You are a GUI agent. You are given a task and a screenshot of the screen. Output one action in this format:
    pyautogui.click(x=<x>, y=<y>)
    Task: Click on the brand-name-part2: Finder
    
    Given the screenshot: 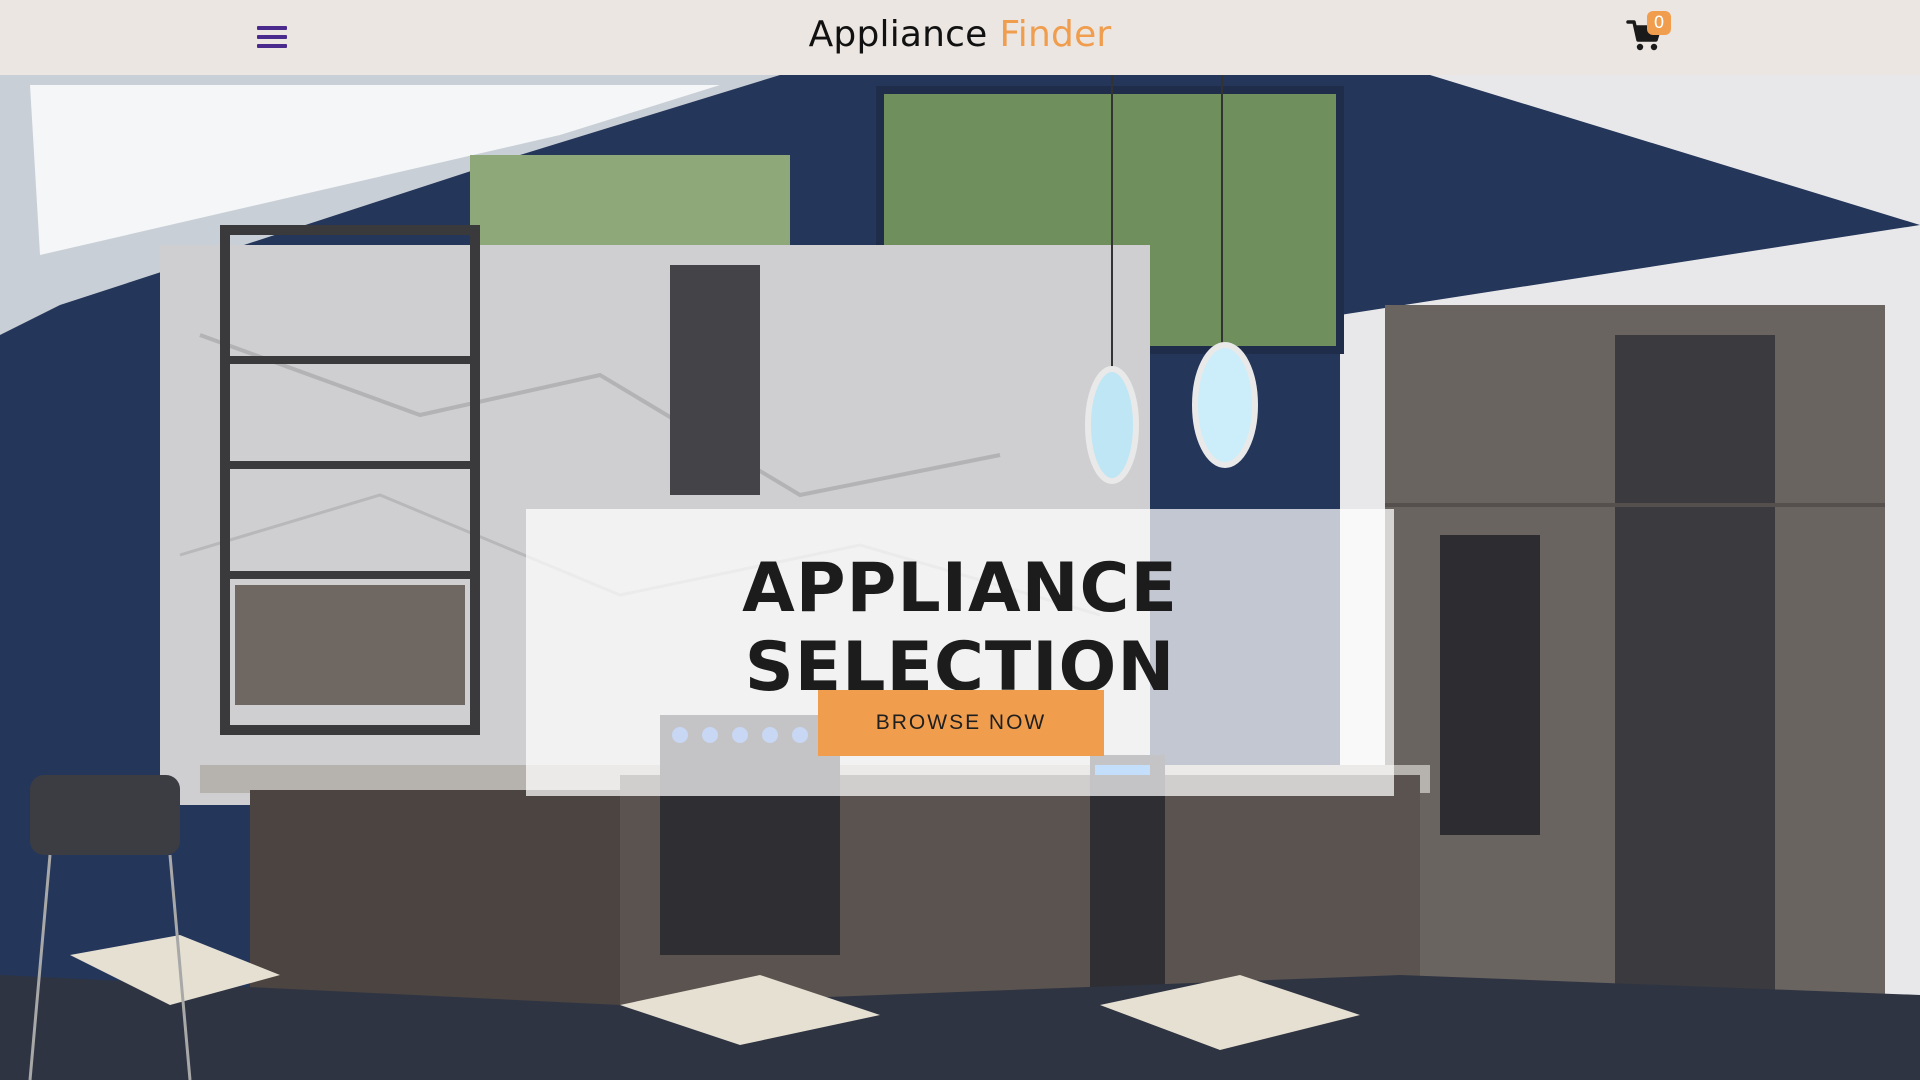 What is the action you would take?
    pyautogui.click(x=1055, y=34)
    